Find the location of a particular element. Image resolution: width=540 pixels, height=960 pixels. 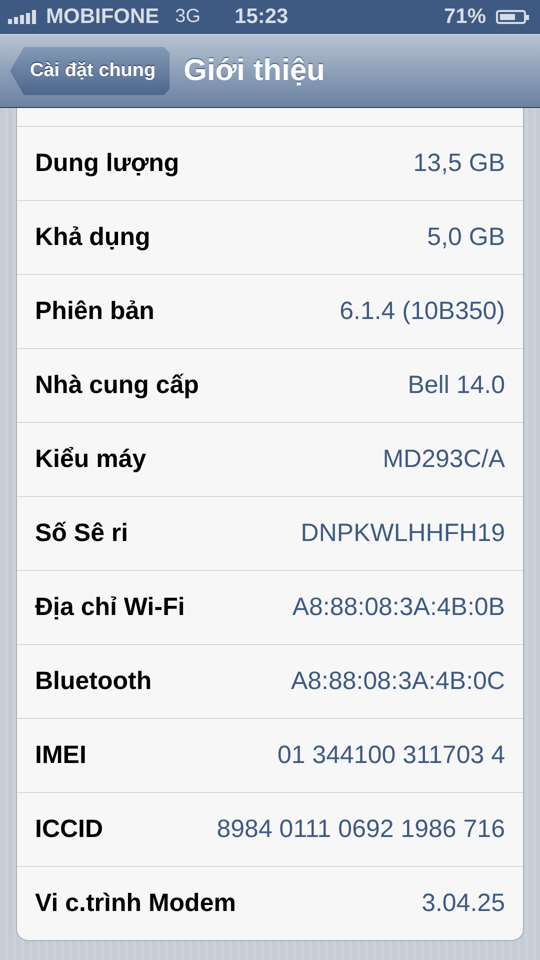

row-label: Bluetooth is located at coordinates (93, 681).